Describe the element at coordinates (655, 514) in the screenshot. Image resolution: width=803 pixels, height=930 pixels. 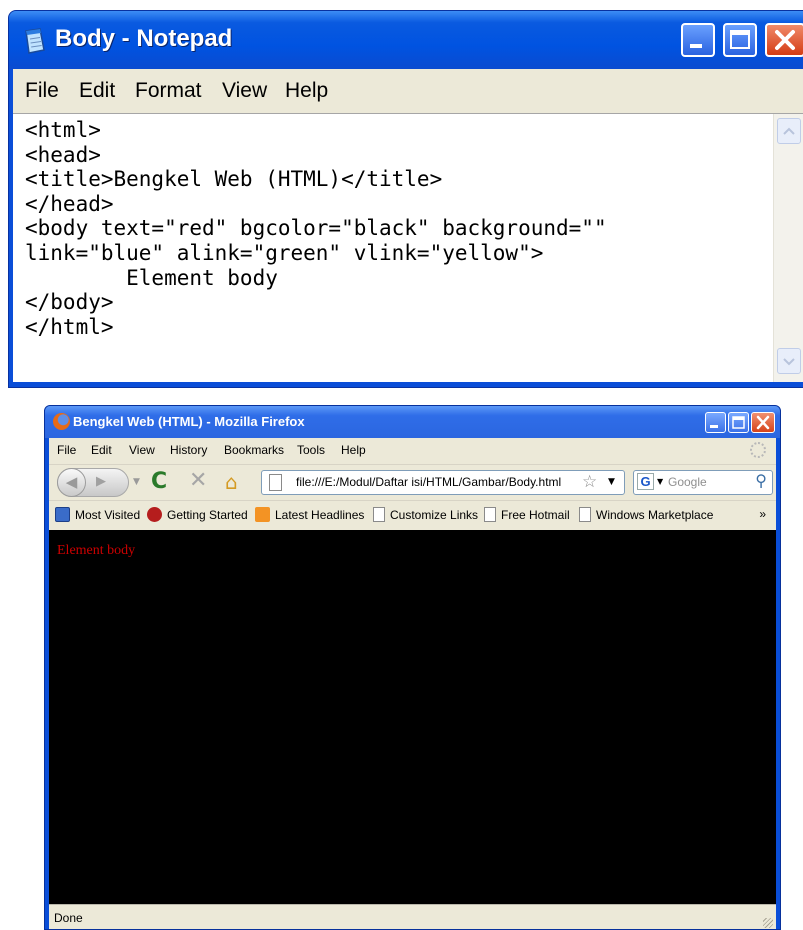
I see `bookmark-label: Windows Marketplace` at that location.